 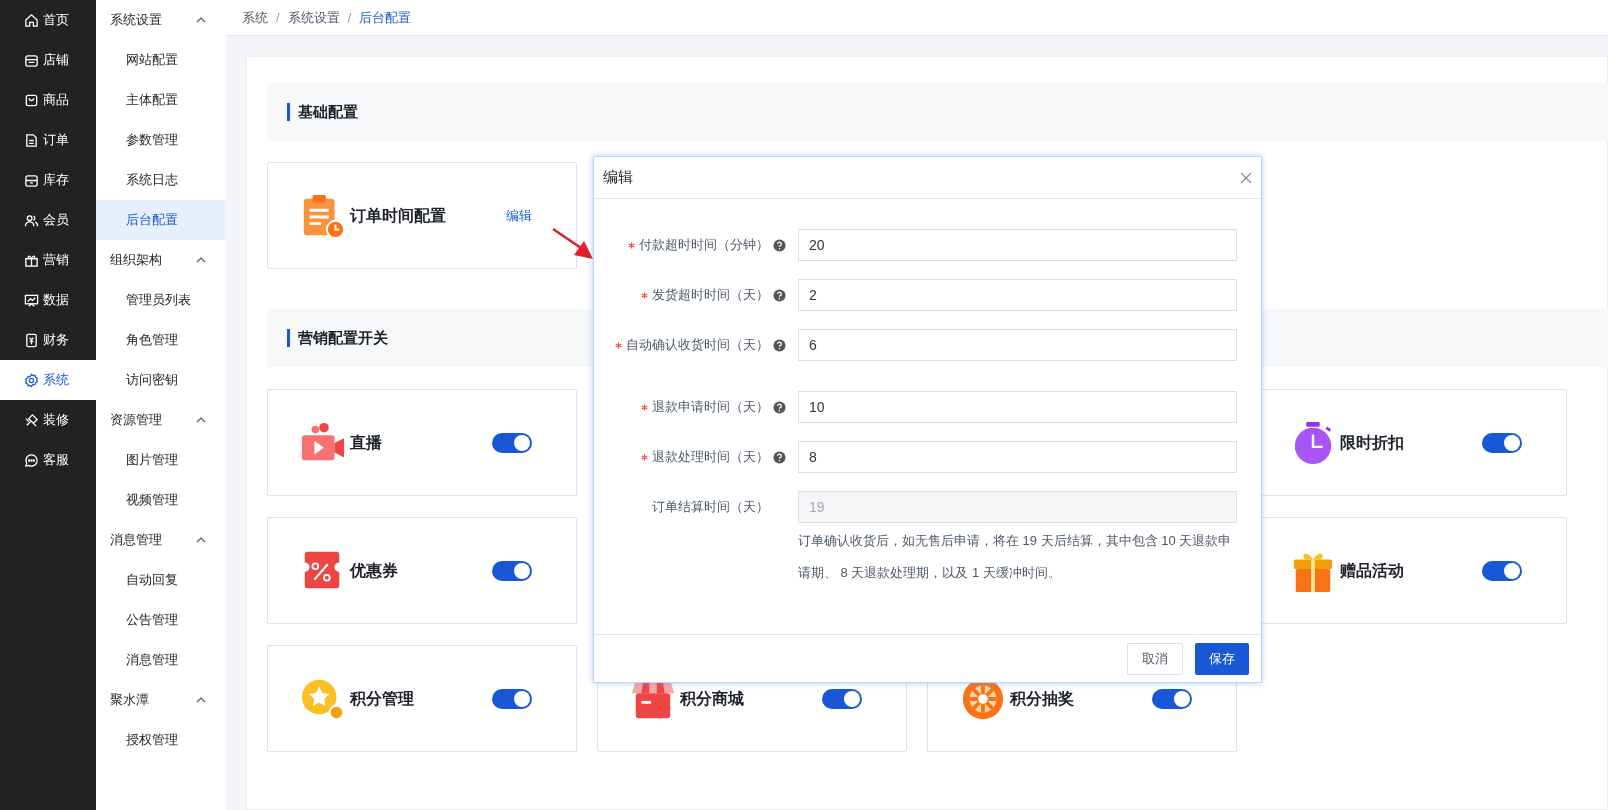 What do you see at coordinates (56, 220) in the screenshot?
I see `menu-label: 会员` at bounding box center [56, 220].